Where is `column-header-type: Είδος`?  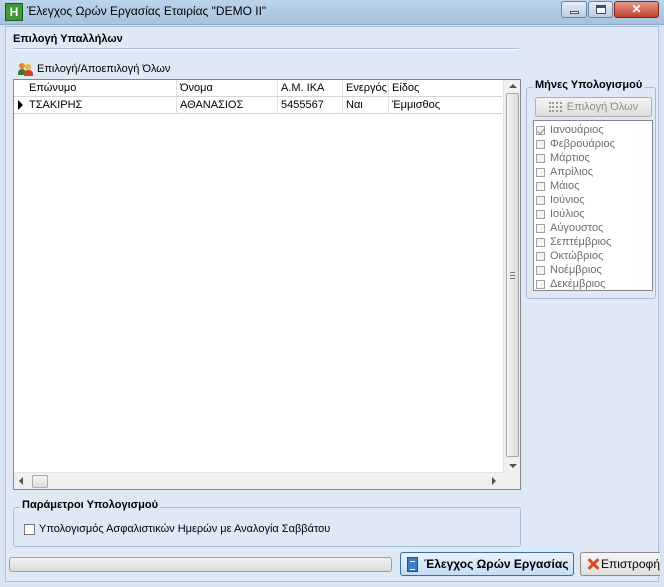 column-header-type: Είδος is located at coordinates (445, 88).